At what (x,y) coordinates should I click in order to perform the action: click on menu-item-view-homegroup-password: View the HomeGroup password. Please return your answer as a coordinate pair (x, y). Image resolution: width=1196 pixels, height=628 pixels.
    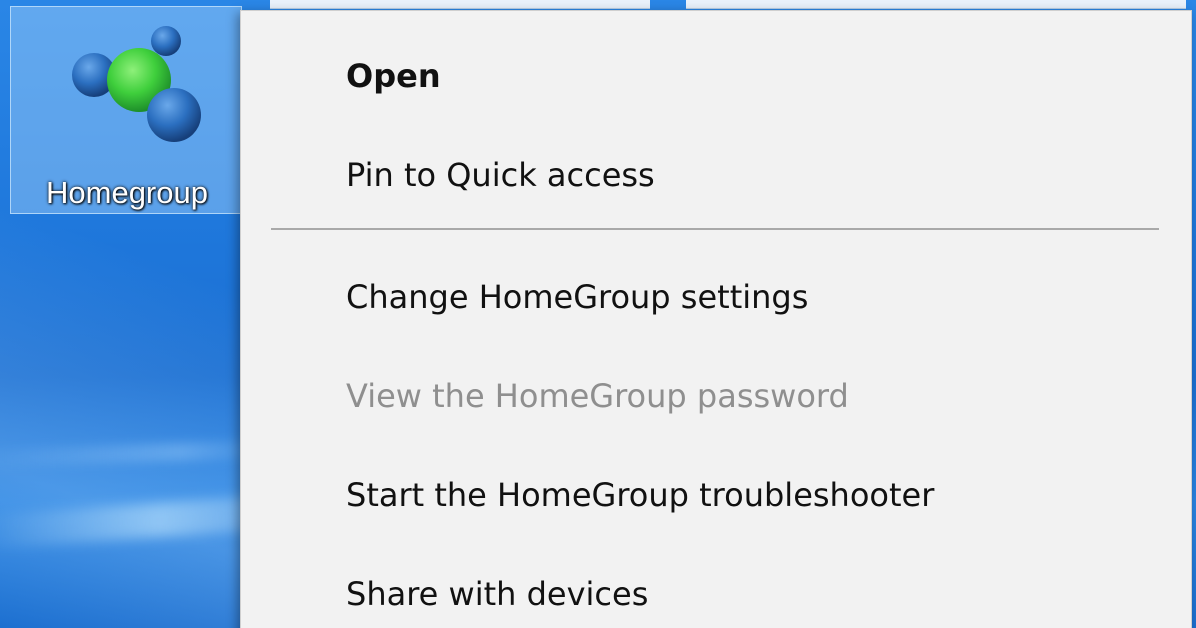
    Looking at the image, I should click on (597, 396).